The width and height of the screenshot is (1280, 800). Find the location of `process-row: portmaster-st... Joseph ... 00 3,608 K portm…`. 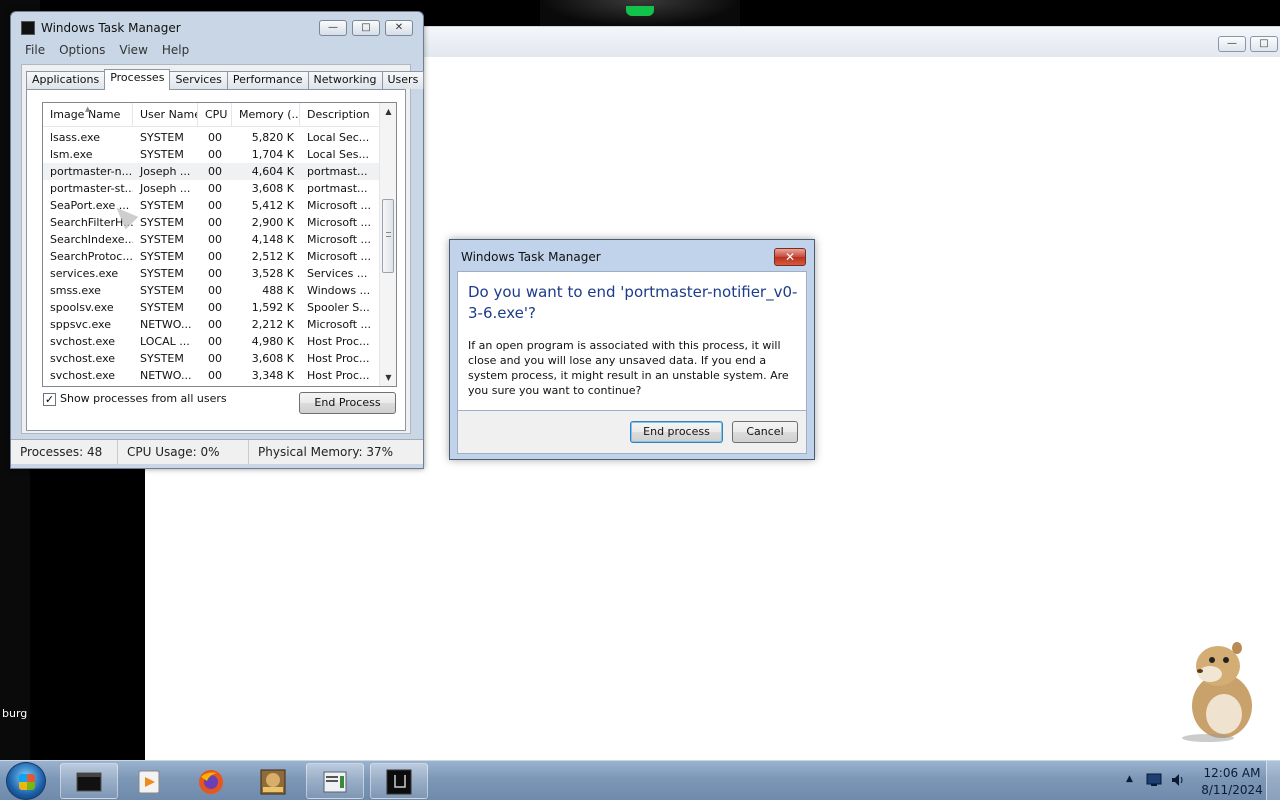

process-row: portmaster-st... Joseph ... 00 3,608 K portm… is located at coordinates (212, 188).